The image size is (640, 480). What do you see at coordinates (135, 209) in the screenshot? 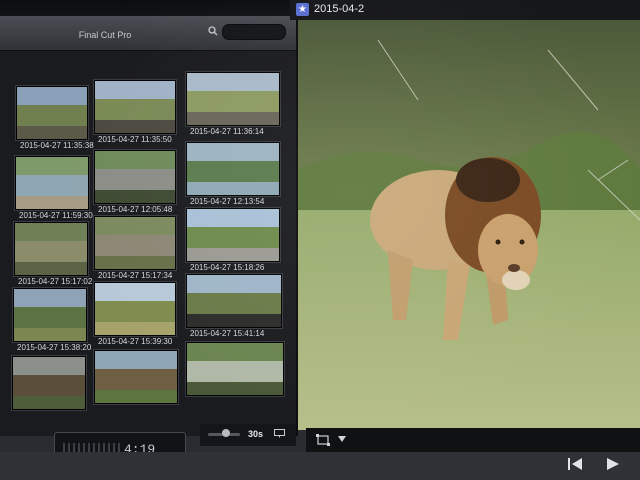
I see `clip-timestamp: 2015-04-27 12:05:48` at bounding box center [135, 209].